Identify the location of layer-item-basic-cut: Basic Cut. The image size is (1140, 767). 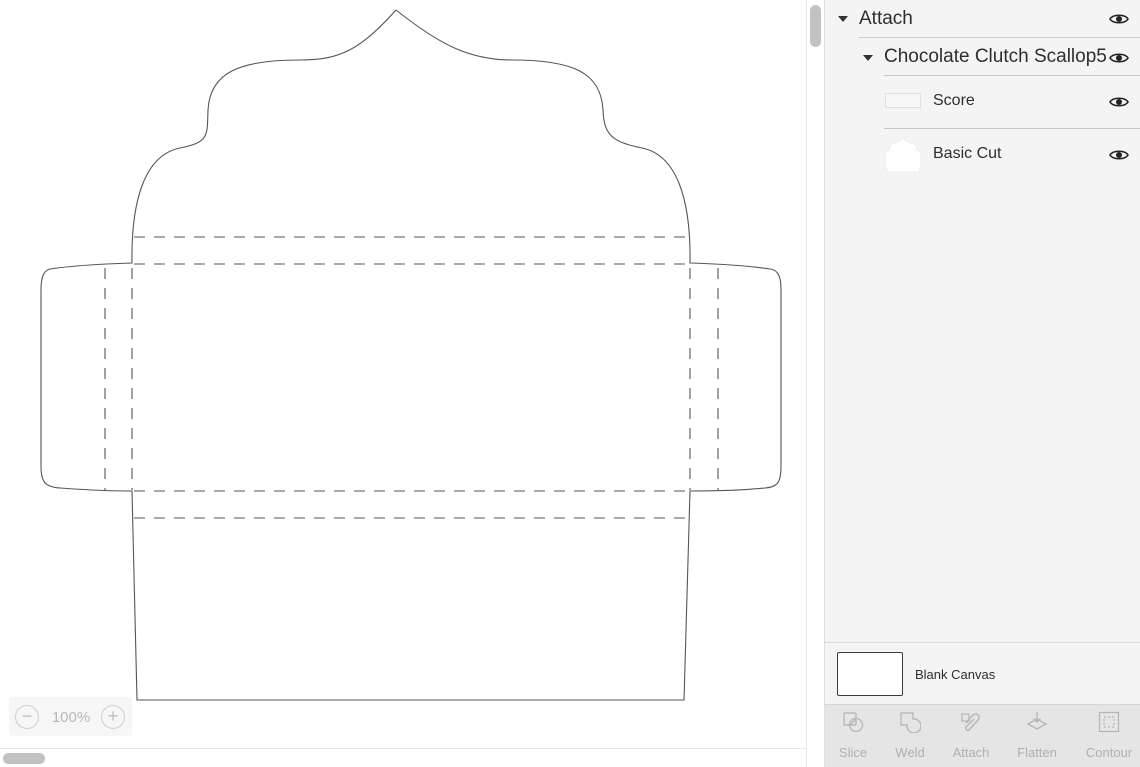
(982, 155).